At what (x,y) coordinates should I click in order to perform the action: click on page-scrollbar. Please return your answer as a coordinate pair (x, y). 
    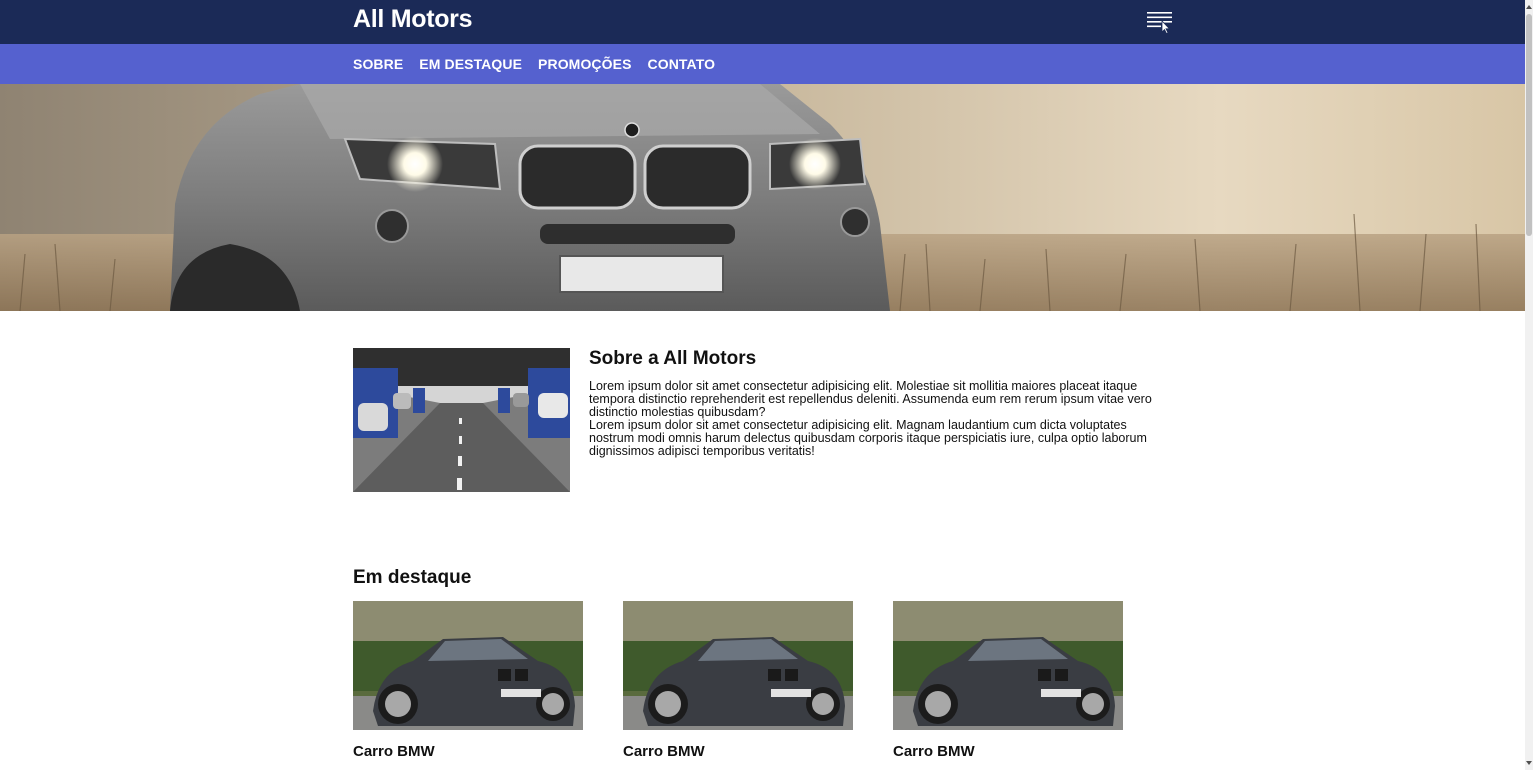
    Looking at the image, I should click on (1529, 385).